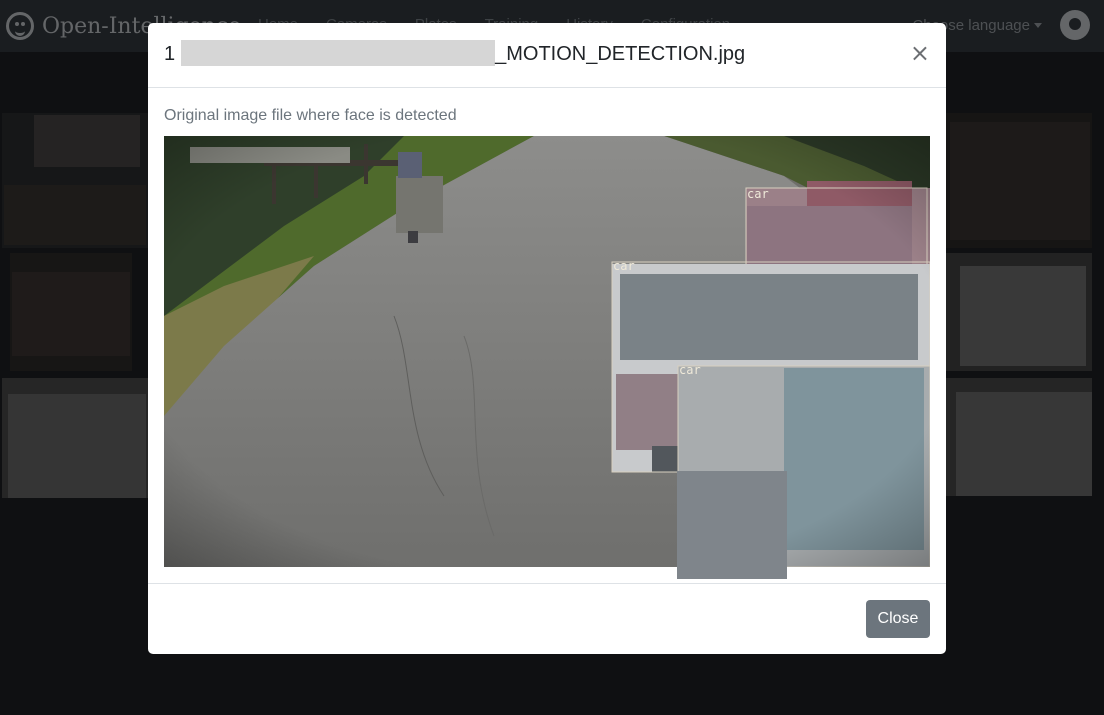 This screenshot has width=1104, height=715. I want to click on modal-footer: Close, so click(547, 618).